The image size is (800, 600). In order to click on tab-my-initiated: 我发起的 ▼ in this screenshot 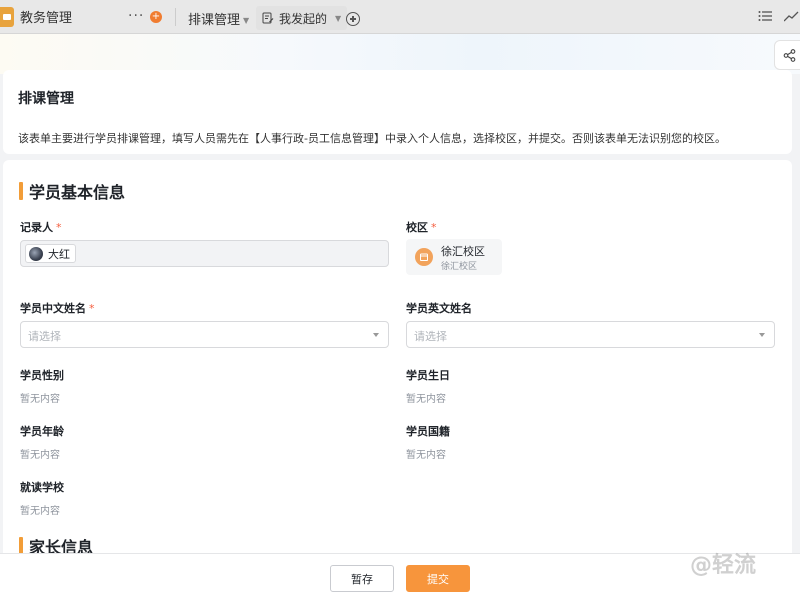, I will do `click(302, 18)`.